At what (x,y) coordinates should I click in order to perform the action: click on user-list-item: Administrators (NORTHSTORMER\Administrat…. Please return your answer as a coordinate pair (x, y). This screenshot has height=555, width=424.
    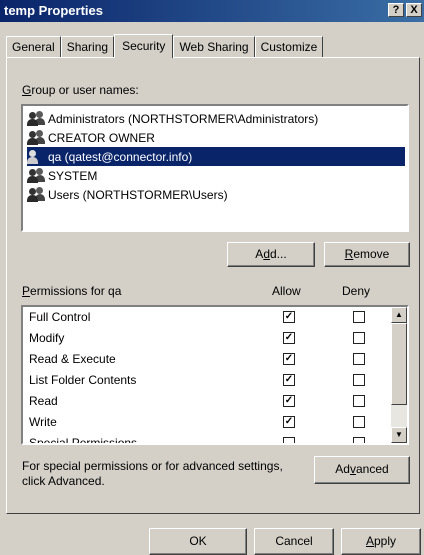
    Looking at the image, I should click on (172, 118).